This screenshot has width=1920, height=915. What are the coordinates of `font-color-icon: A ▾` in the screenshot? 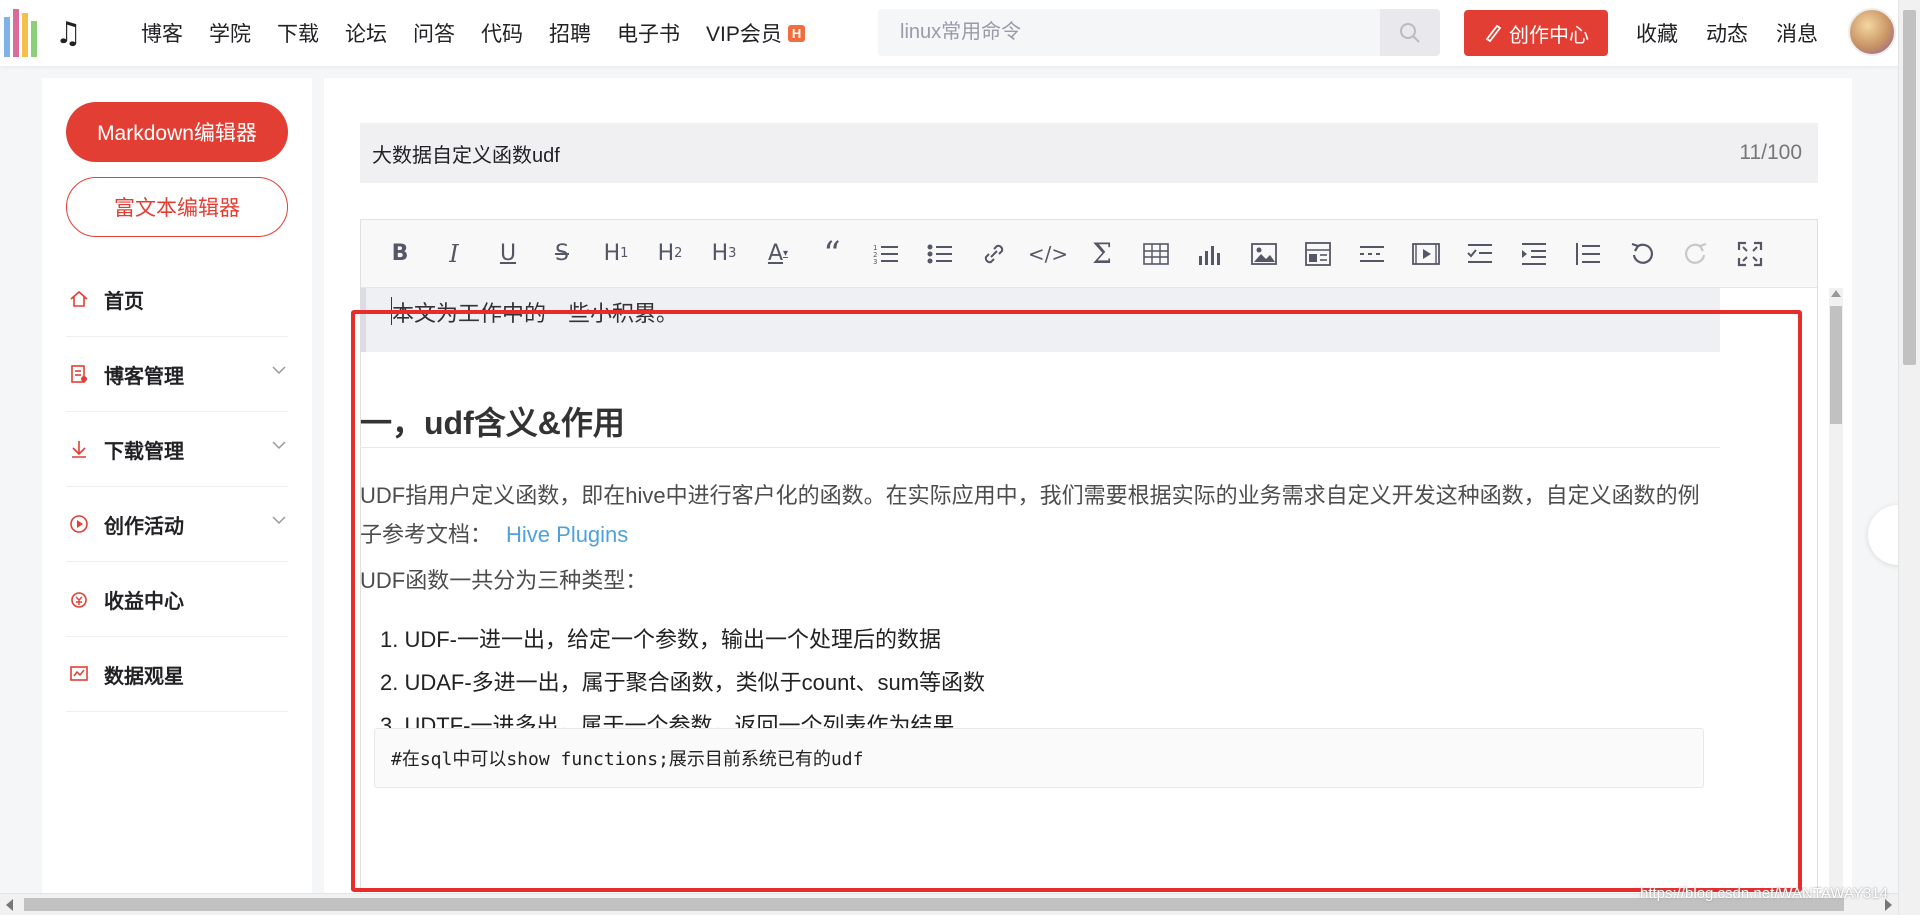 It's located at (778, 254).